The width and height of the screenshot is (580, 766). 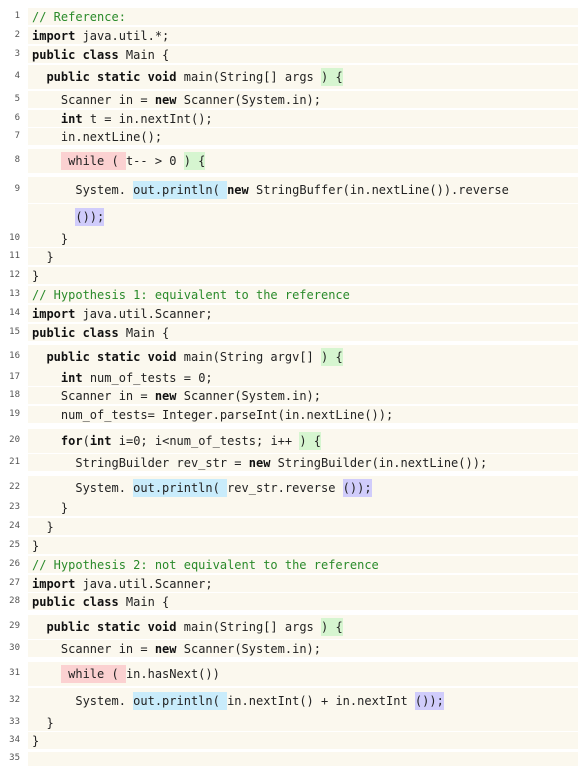 What do you see at coordinates (303, 217) in the screenshot?
I see `code-line-body: ());` at bounding box center [303, 217].